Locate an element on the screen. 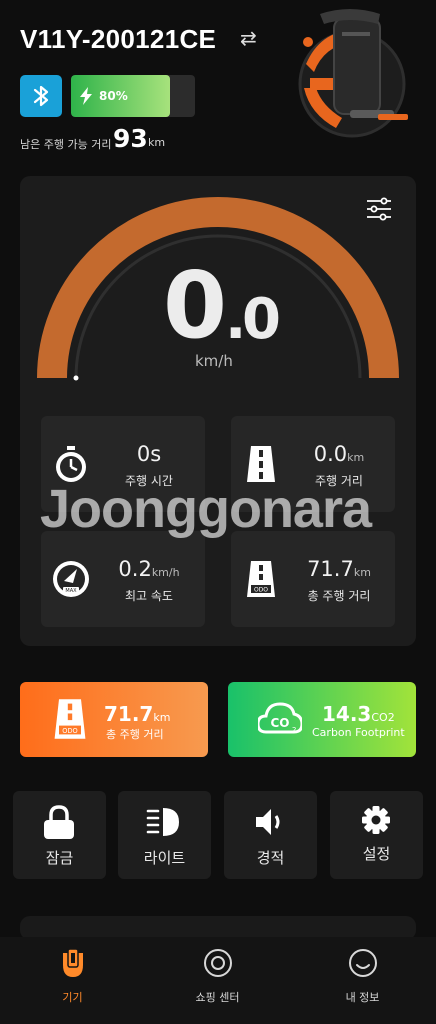  range-unit: km is located at coordinates (157, 142).